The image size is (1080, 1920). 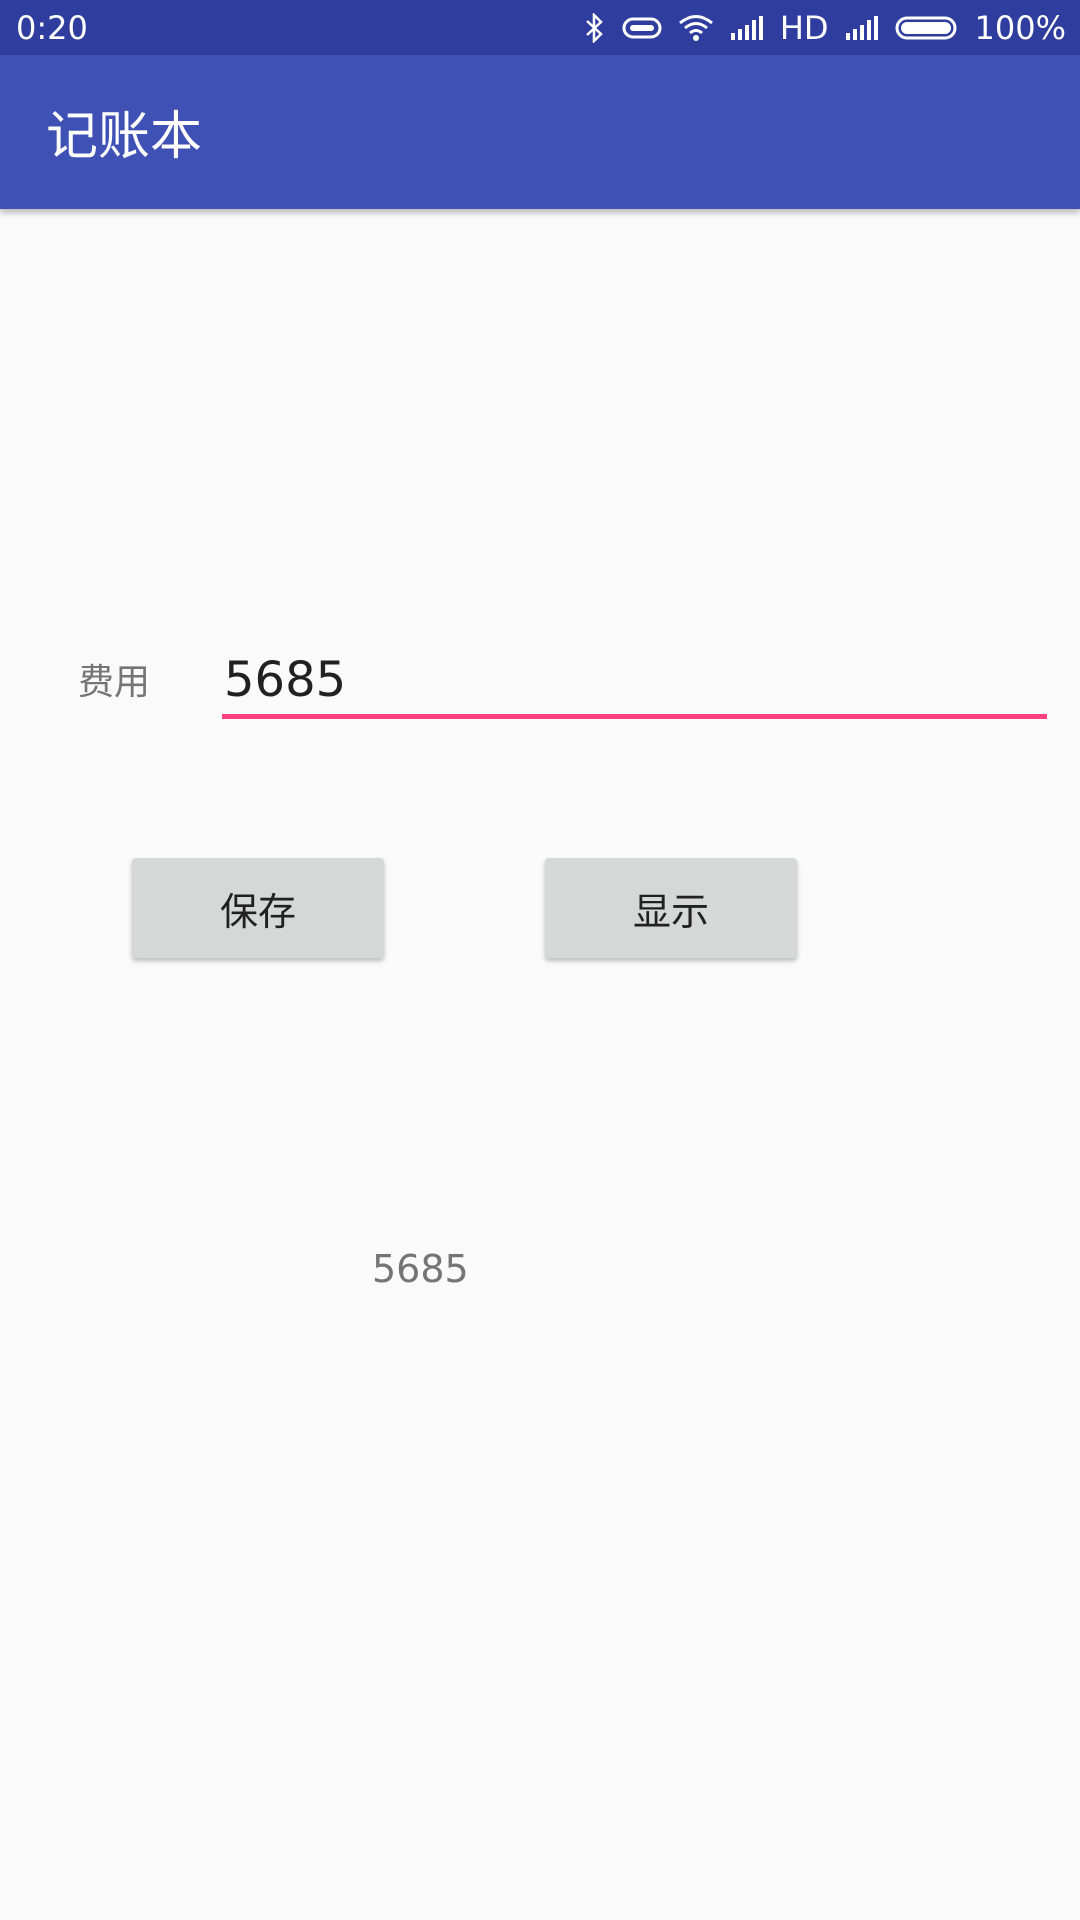 I want to click on link-icon, so click(x=642, y=28).